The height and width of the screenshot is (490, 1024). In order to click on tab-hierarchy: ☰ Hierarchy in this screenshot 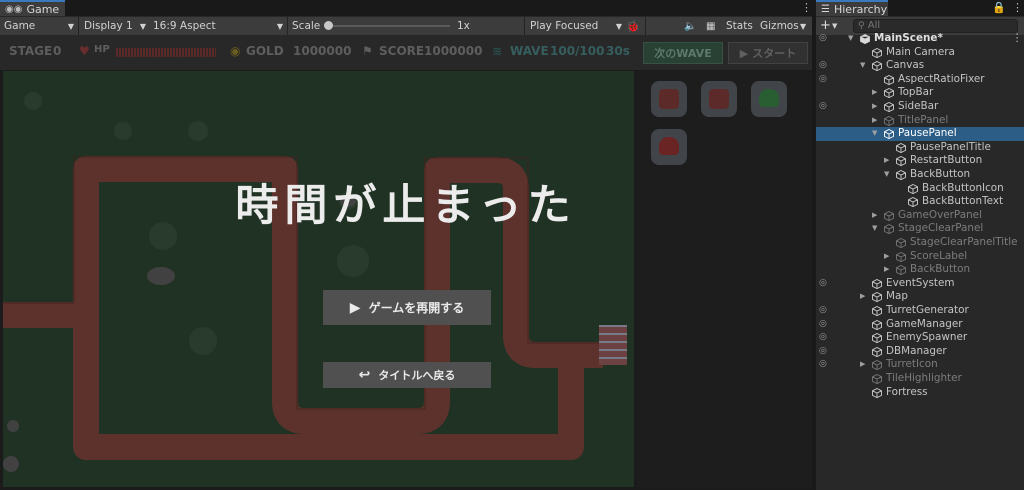, I will do `click(852, 8)`.